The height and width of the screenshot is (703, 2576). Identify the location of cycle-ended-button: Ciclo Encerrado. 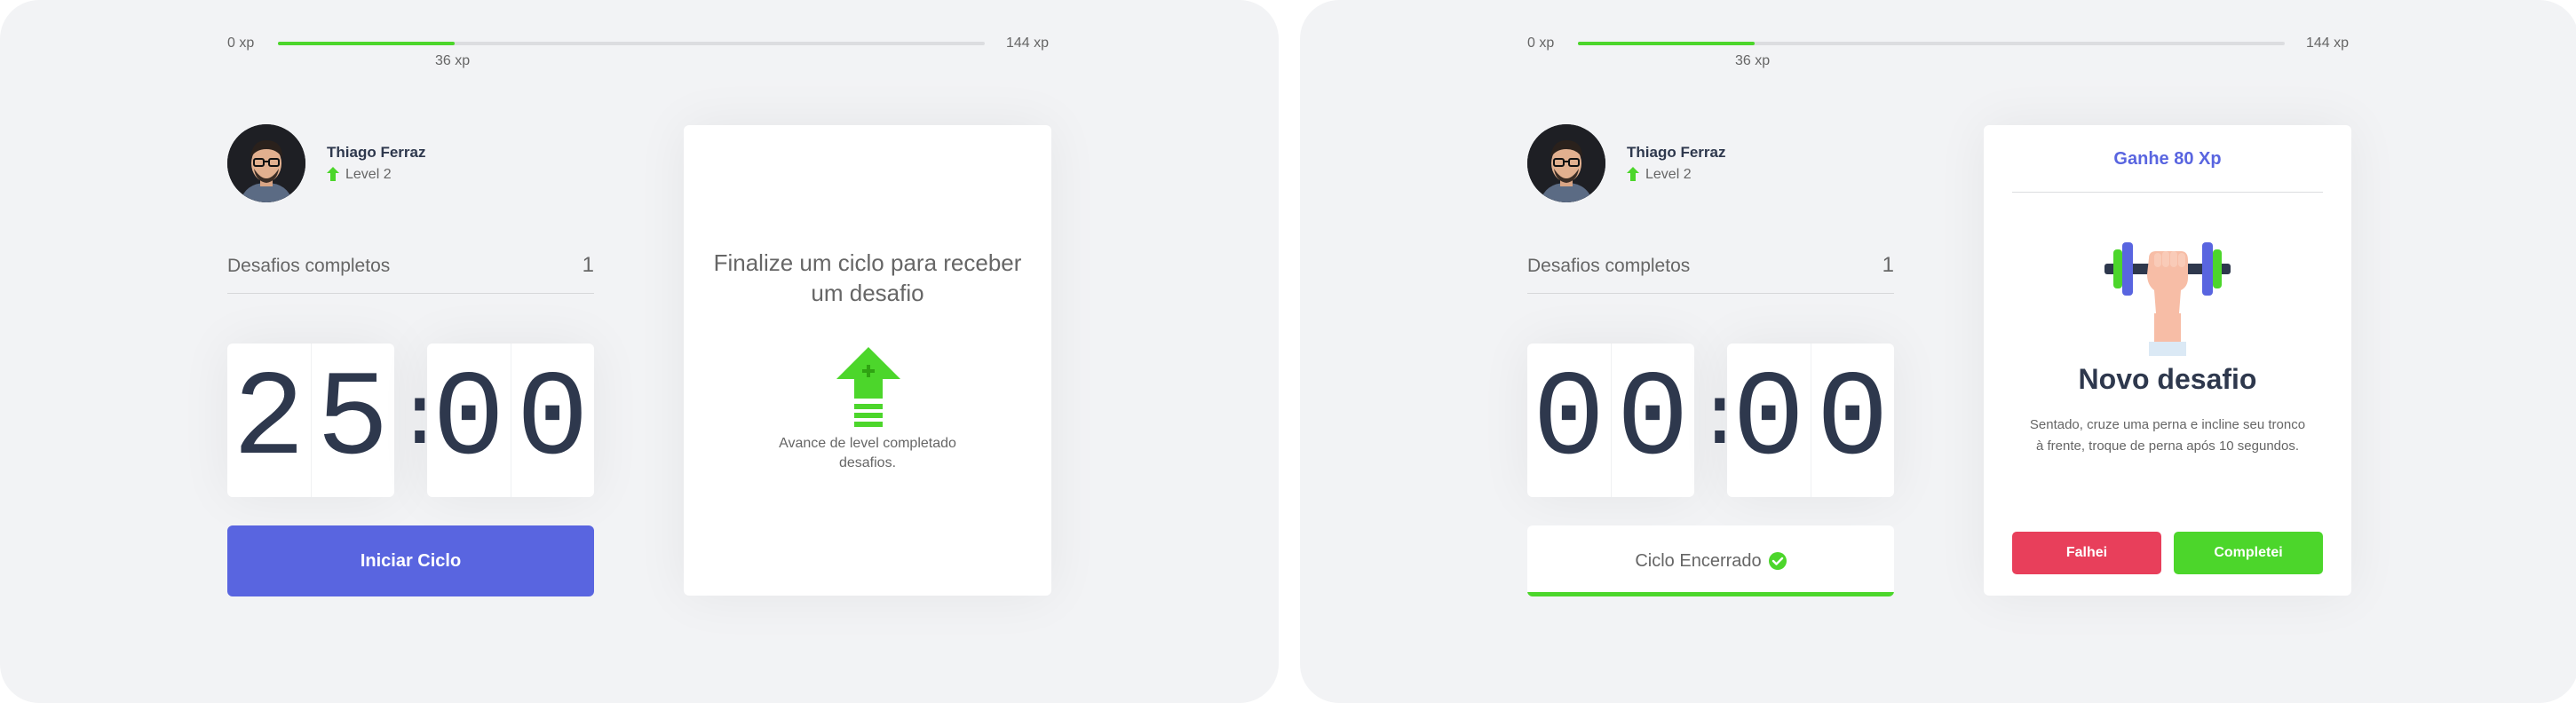
(1711, 560).